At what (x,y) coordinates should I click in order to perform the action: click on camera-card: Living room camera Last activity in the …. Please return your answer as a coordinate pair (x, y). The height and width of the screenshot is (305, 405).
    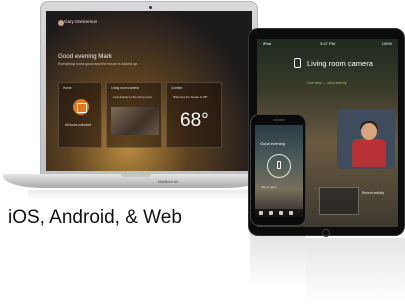
    Looking at the image, I should click on (134, 115).